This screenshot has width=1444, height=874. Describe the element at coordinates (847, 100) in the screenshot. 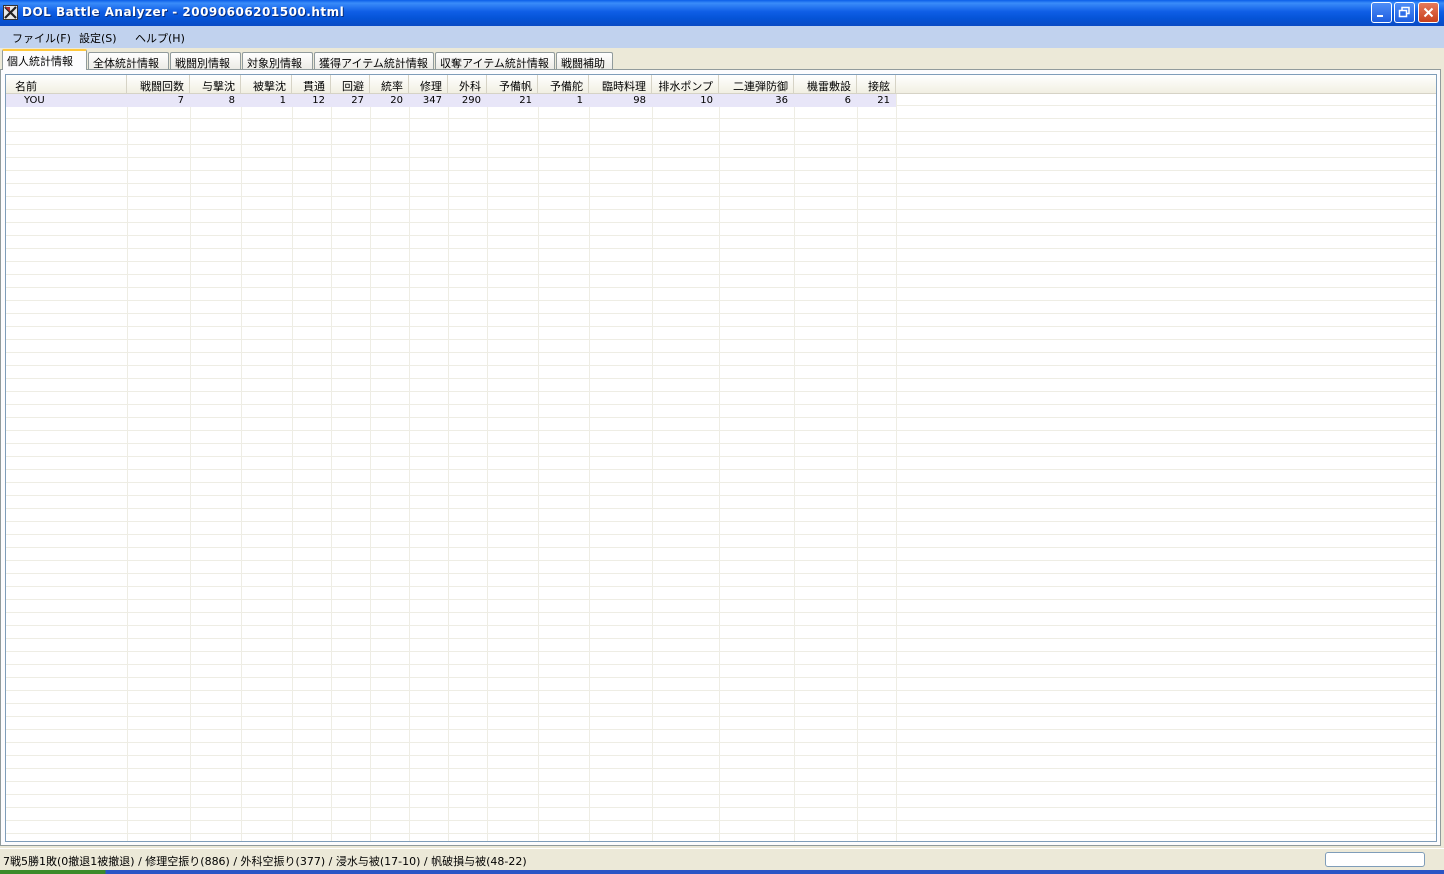

I see `cell-mine-laying: 6` at that location.